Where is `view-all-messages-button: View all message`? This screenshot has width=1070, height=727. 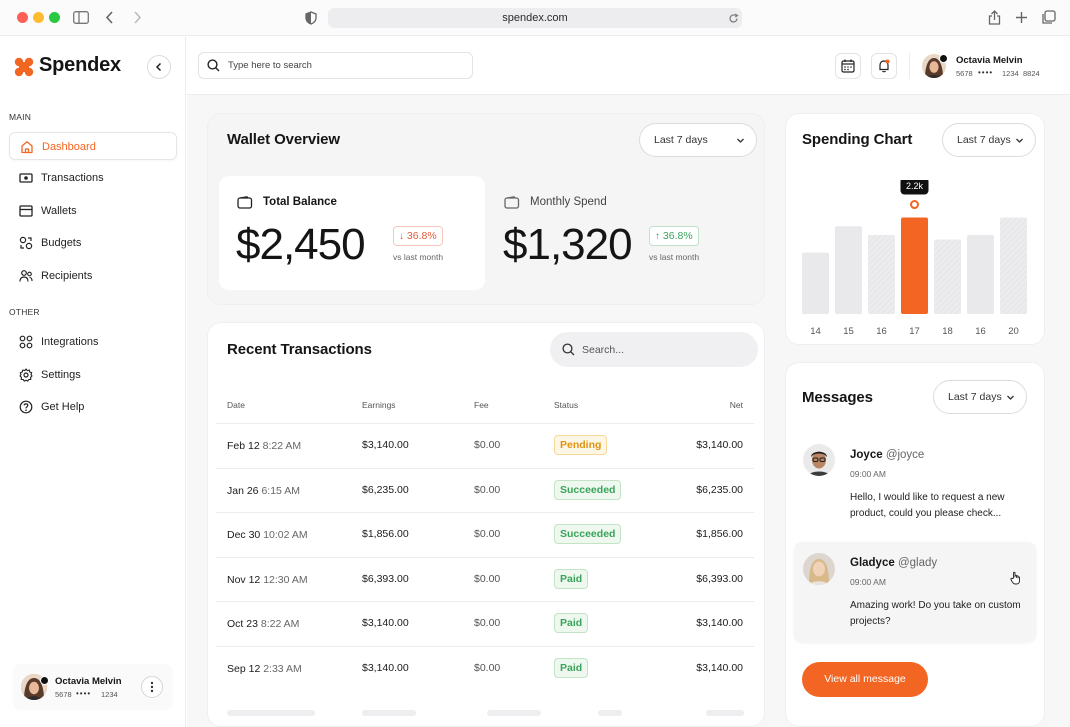
view-all-messages-button: View all message is located at coordinates (865, 679).